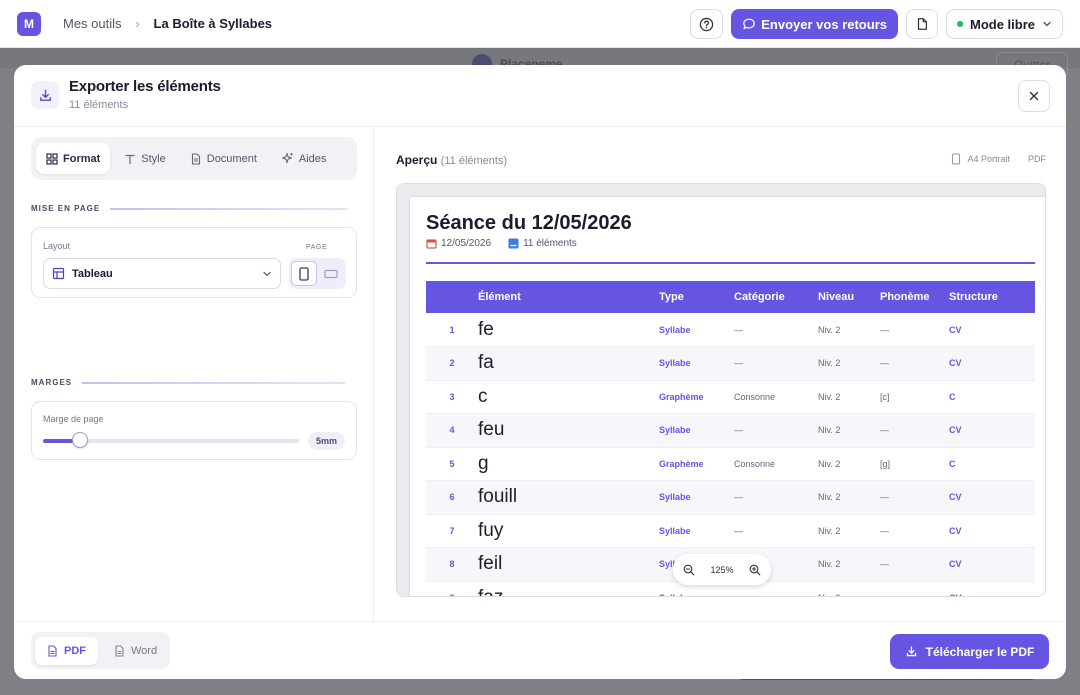  I want to click on cell-number: 2, so click(452, 363).